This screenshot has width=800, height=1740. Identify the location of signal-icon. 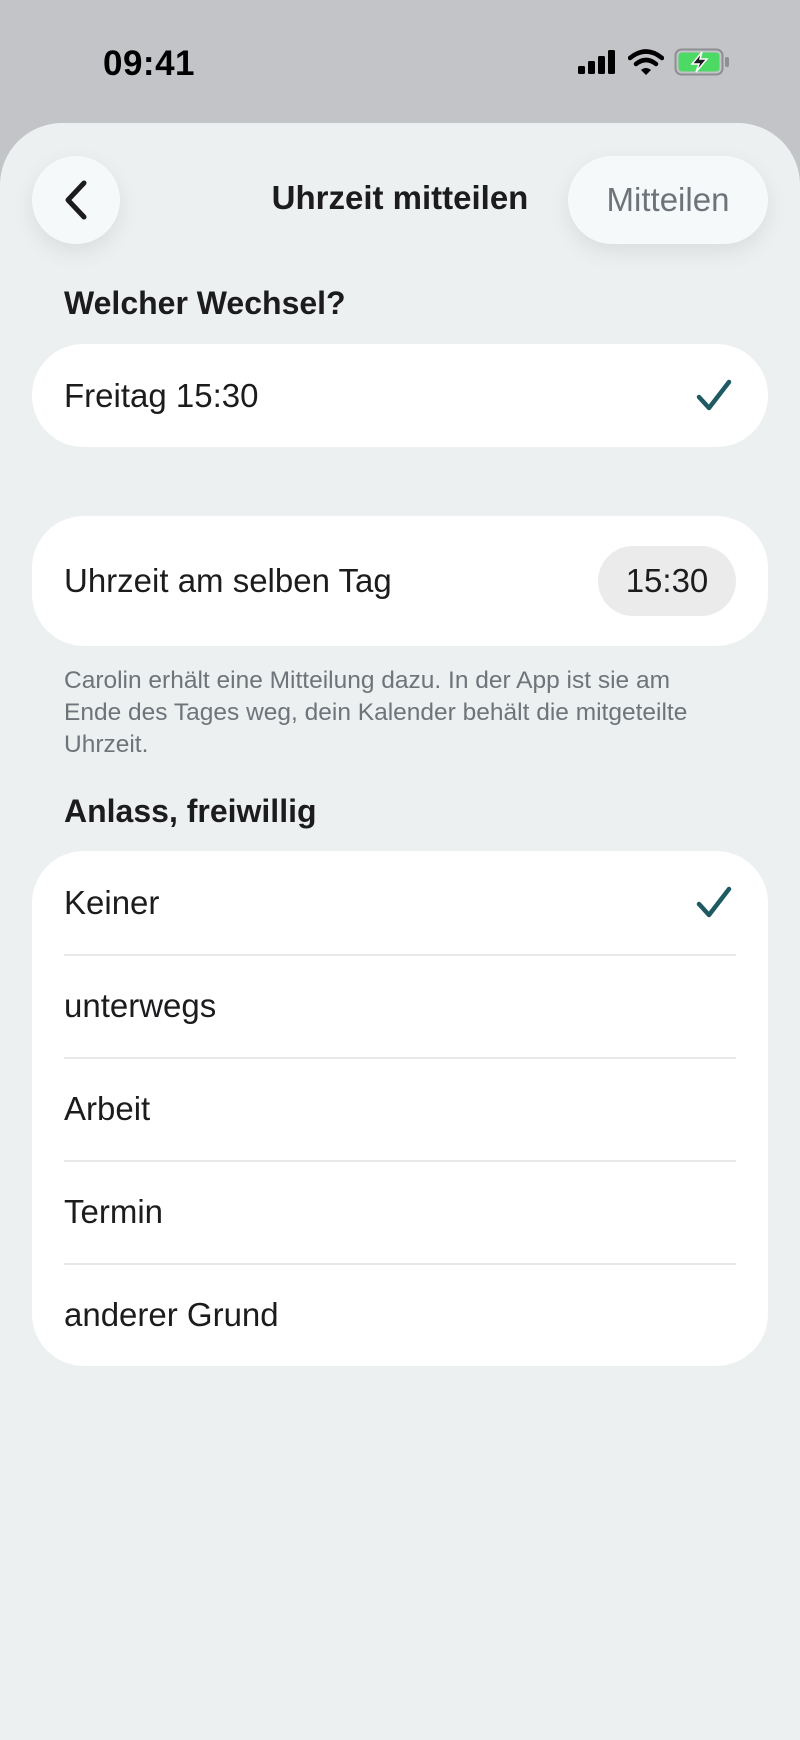
(596, 62).